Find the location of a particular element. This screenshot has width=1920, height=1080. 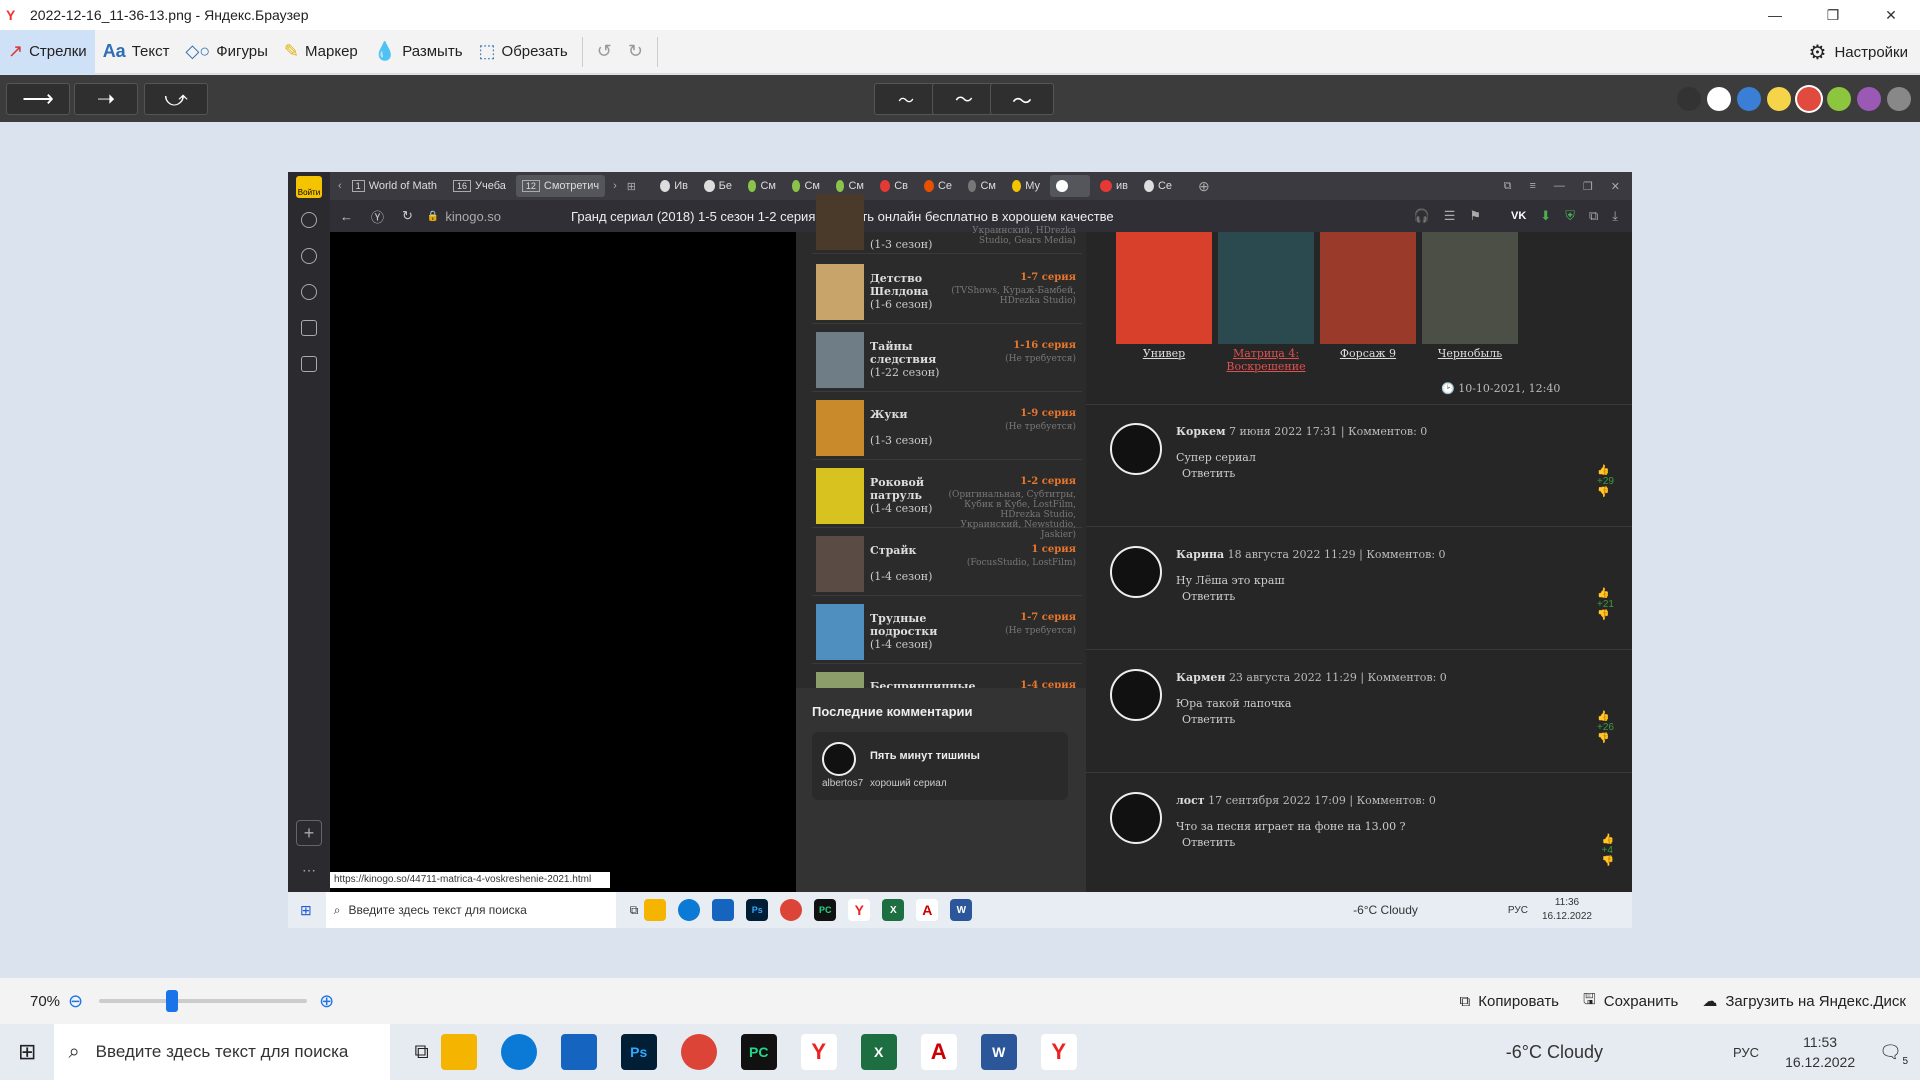

zoom-out-button: ⊖ is located at coordinates (75, 1001).